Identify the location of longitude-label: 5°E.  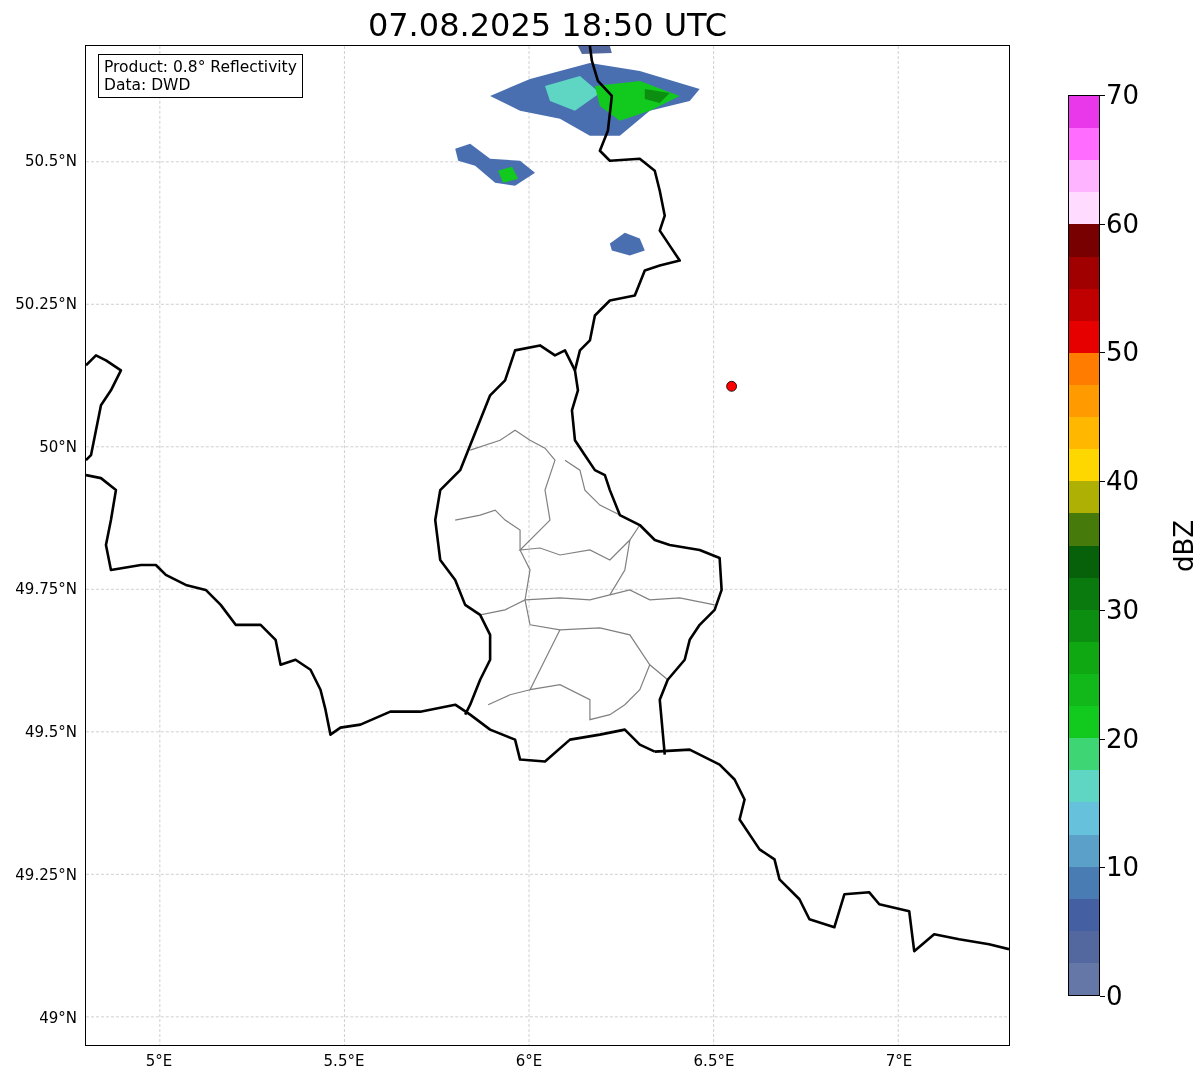
(159, 1061).